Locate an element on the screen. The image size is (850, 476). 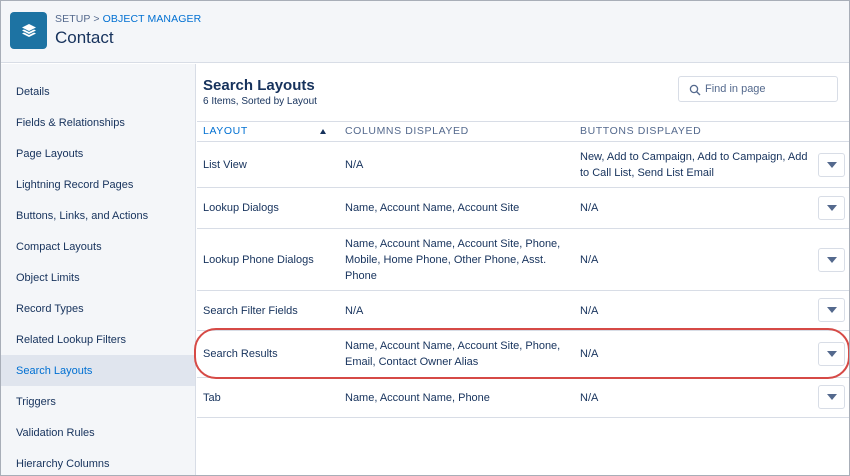
layers-icon is located at coordinates (28, 30).